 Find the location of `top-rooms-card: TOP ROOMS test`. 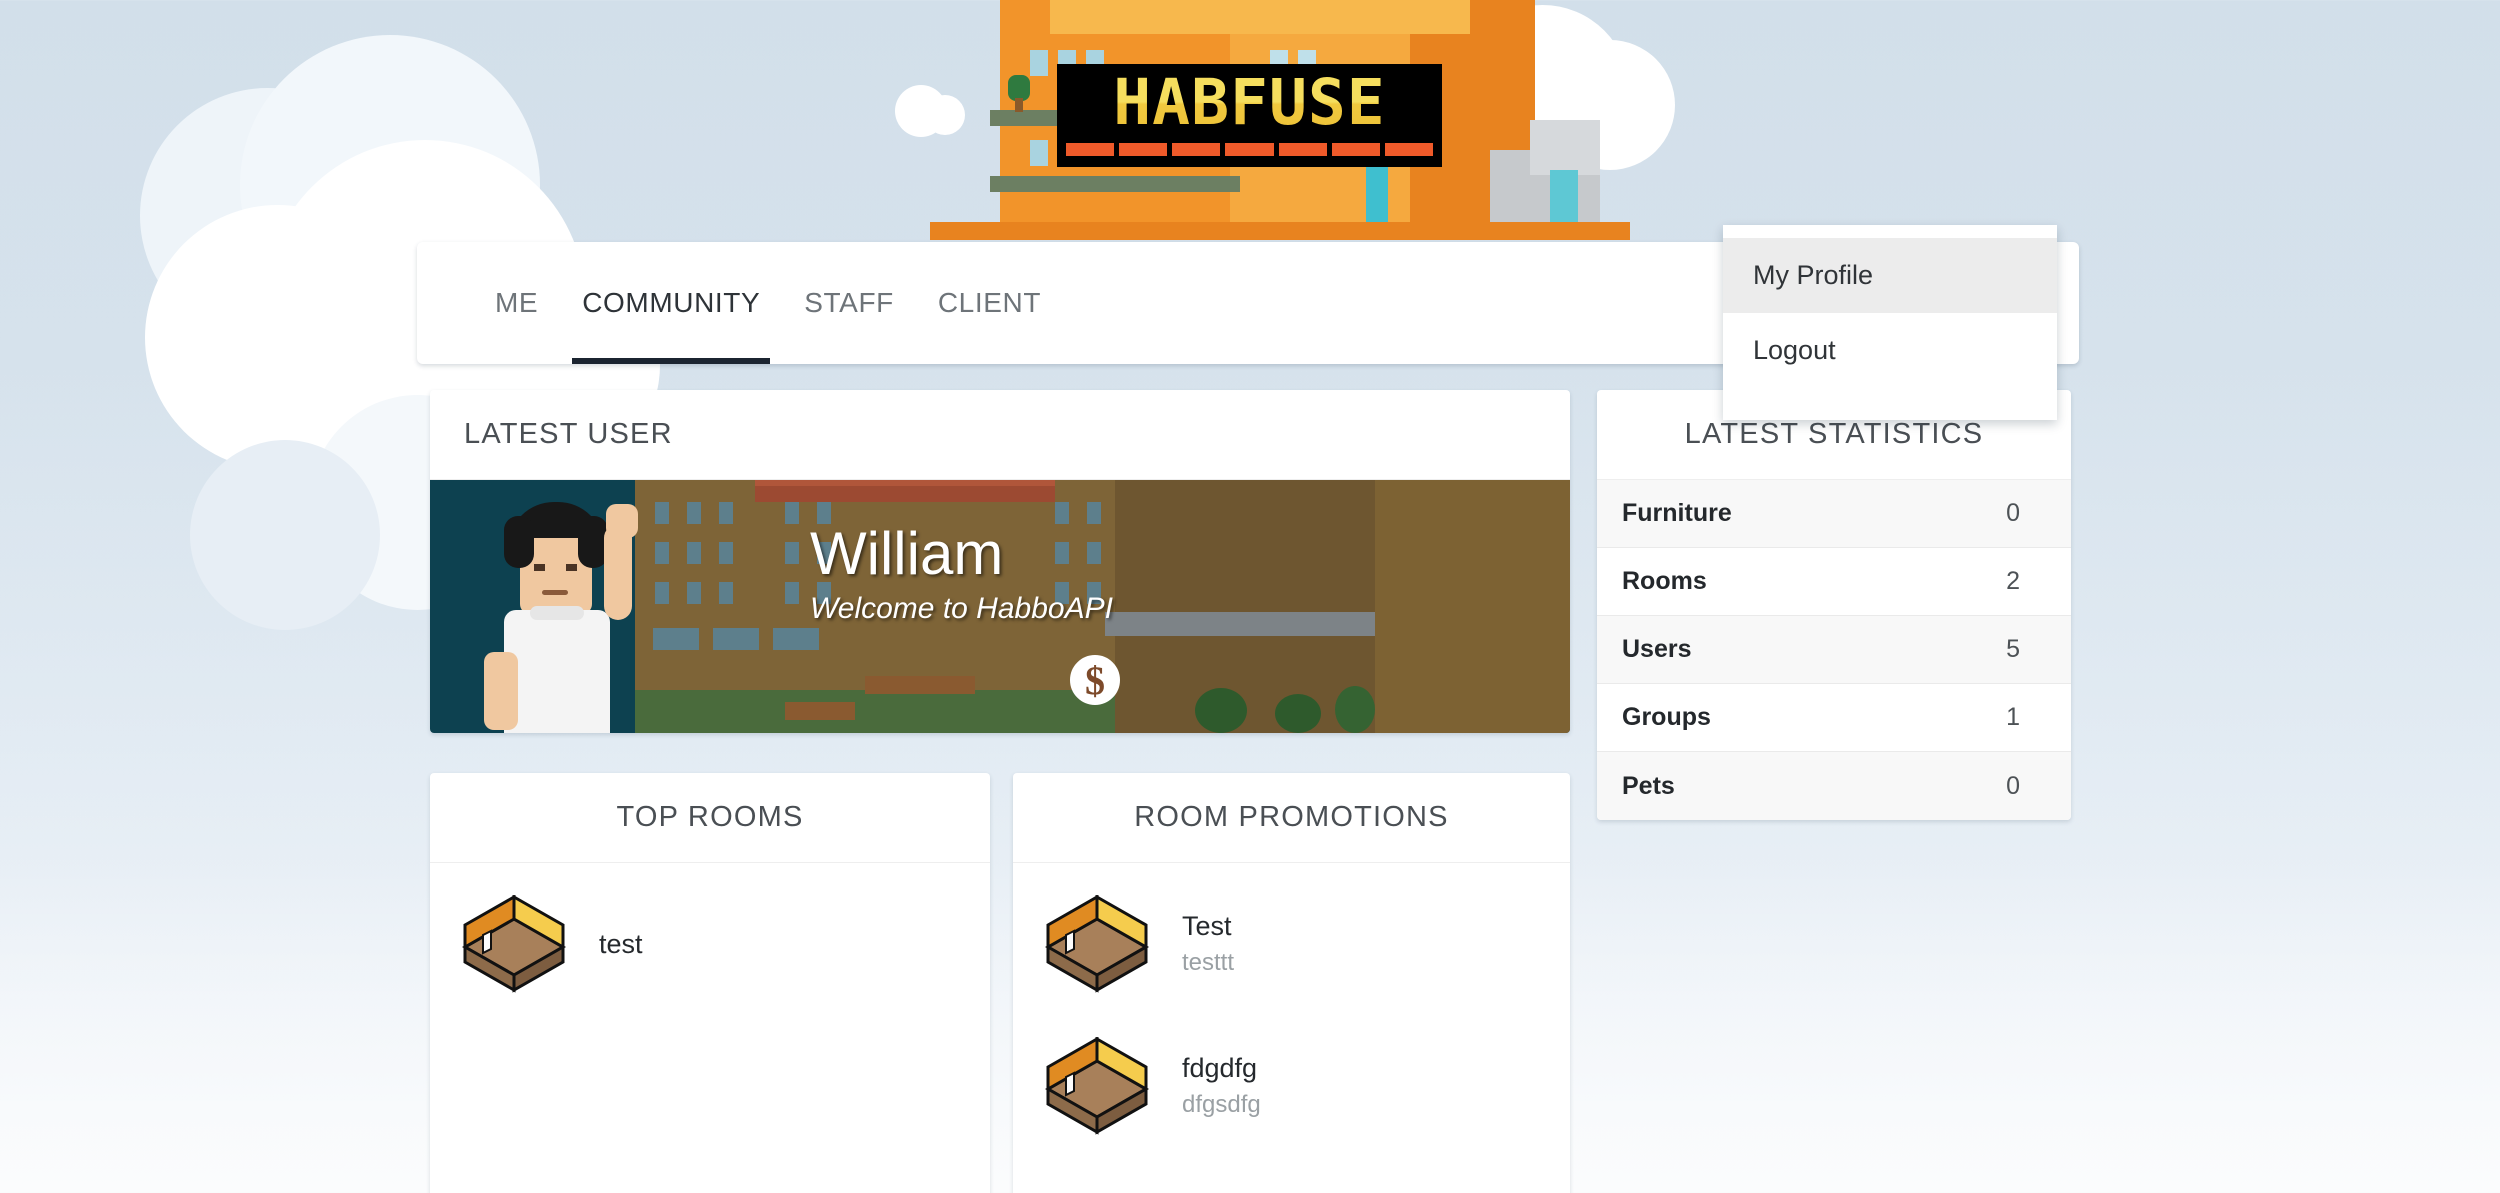

top-rooms-card: TOP ROOMS test is located at coordinates (710, 983).